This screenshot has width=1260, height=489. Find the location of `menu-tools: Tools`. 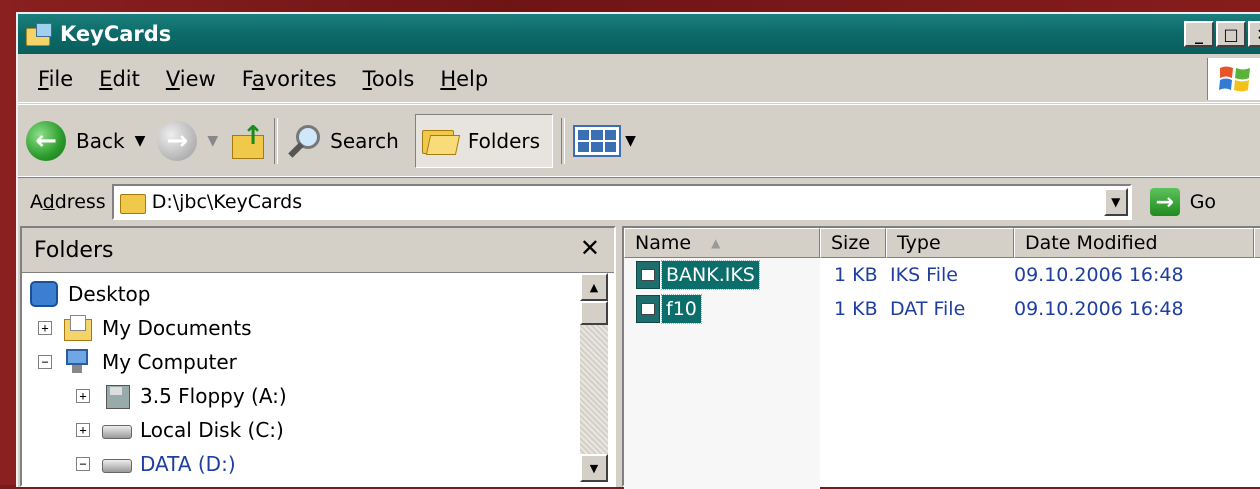

menu-tools: Tools is located at coordinates (389, 79).